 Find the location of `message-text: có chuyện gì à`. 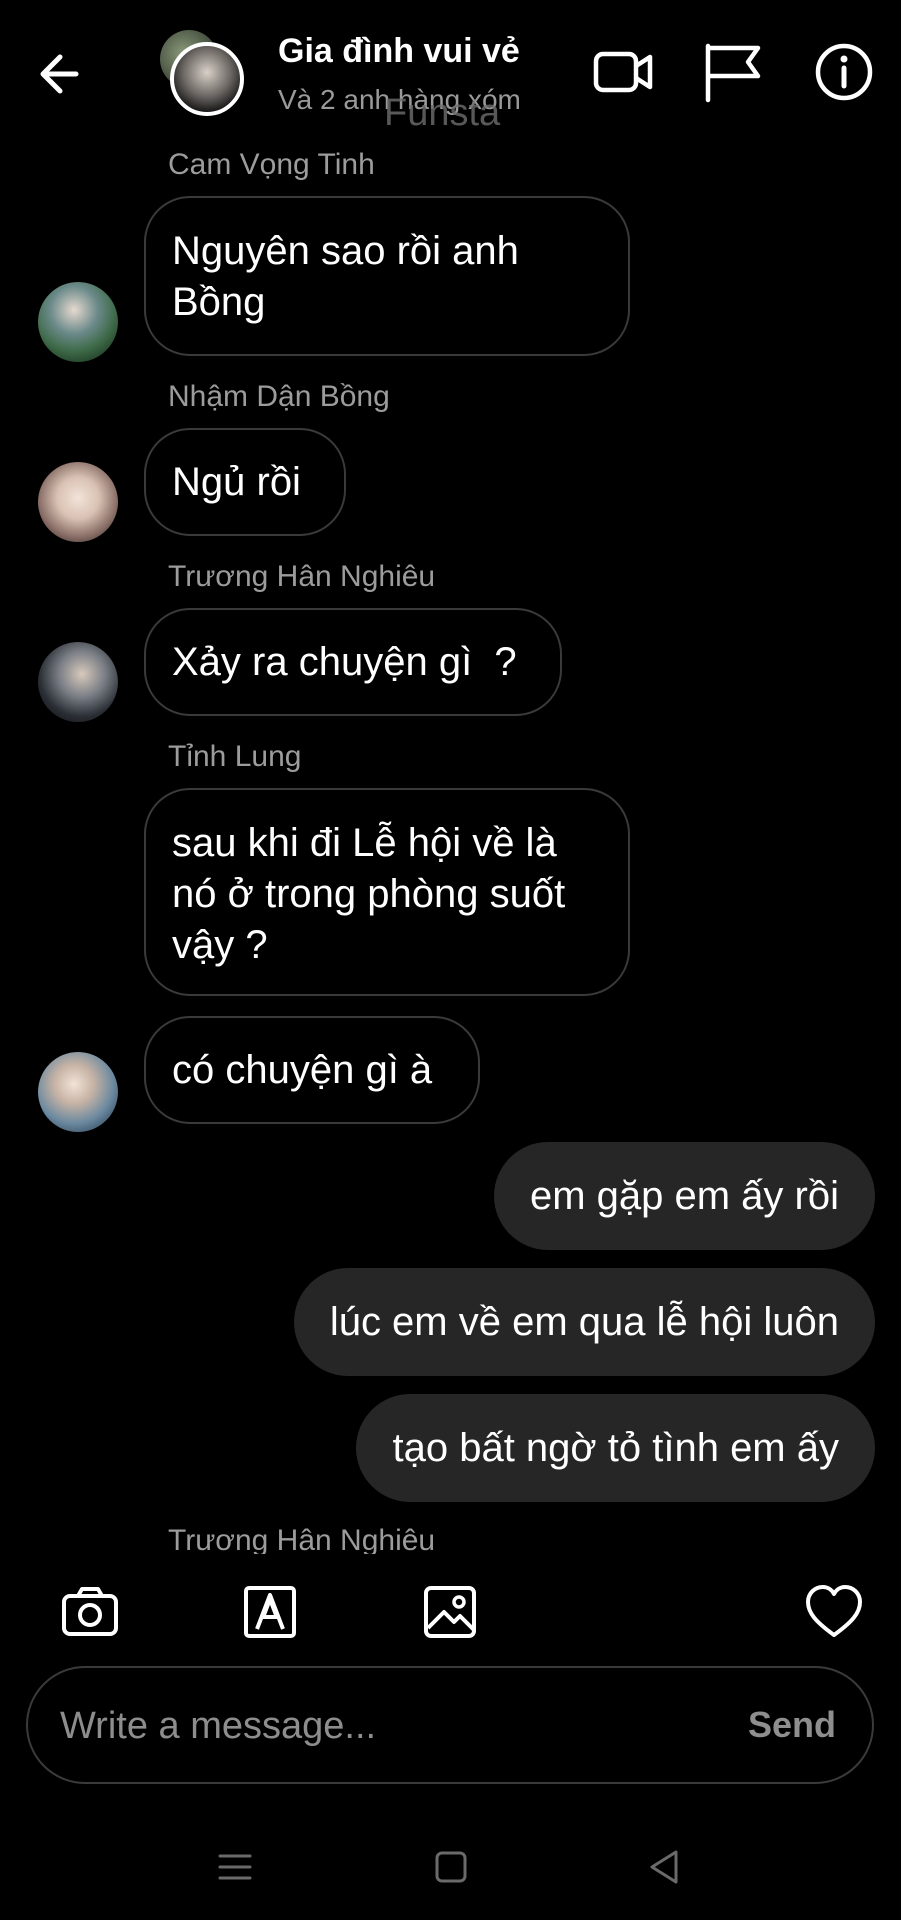

message-text: có chuyện gì à is located at coordinates (302, 1069).